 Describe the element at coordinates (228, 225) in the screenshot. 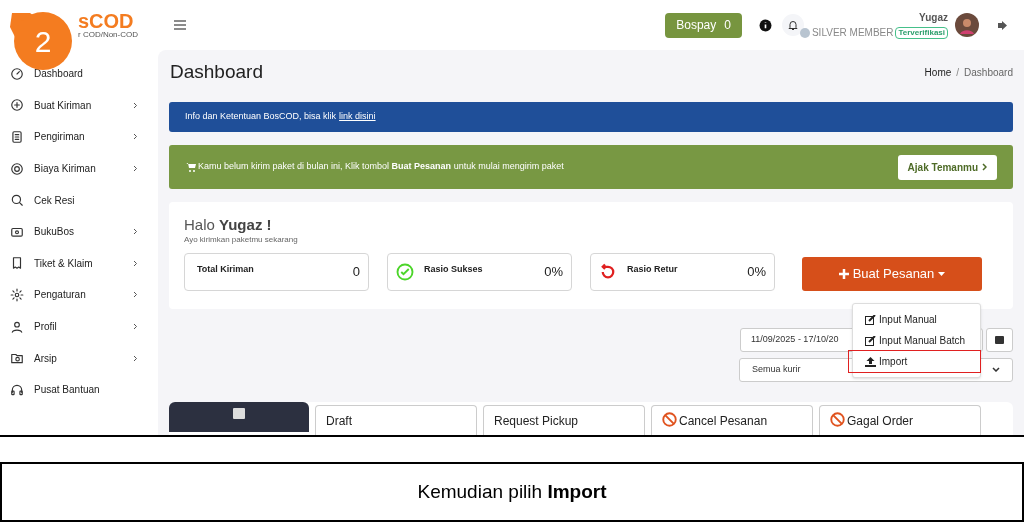

I see `greeting: Halo Yugaz !` at that location.